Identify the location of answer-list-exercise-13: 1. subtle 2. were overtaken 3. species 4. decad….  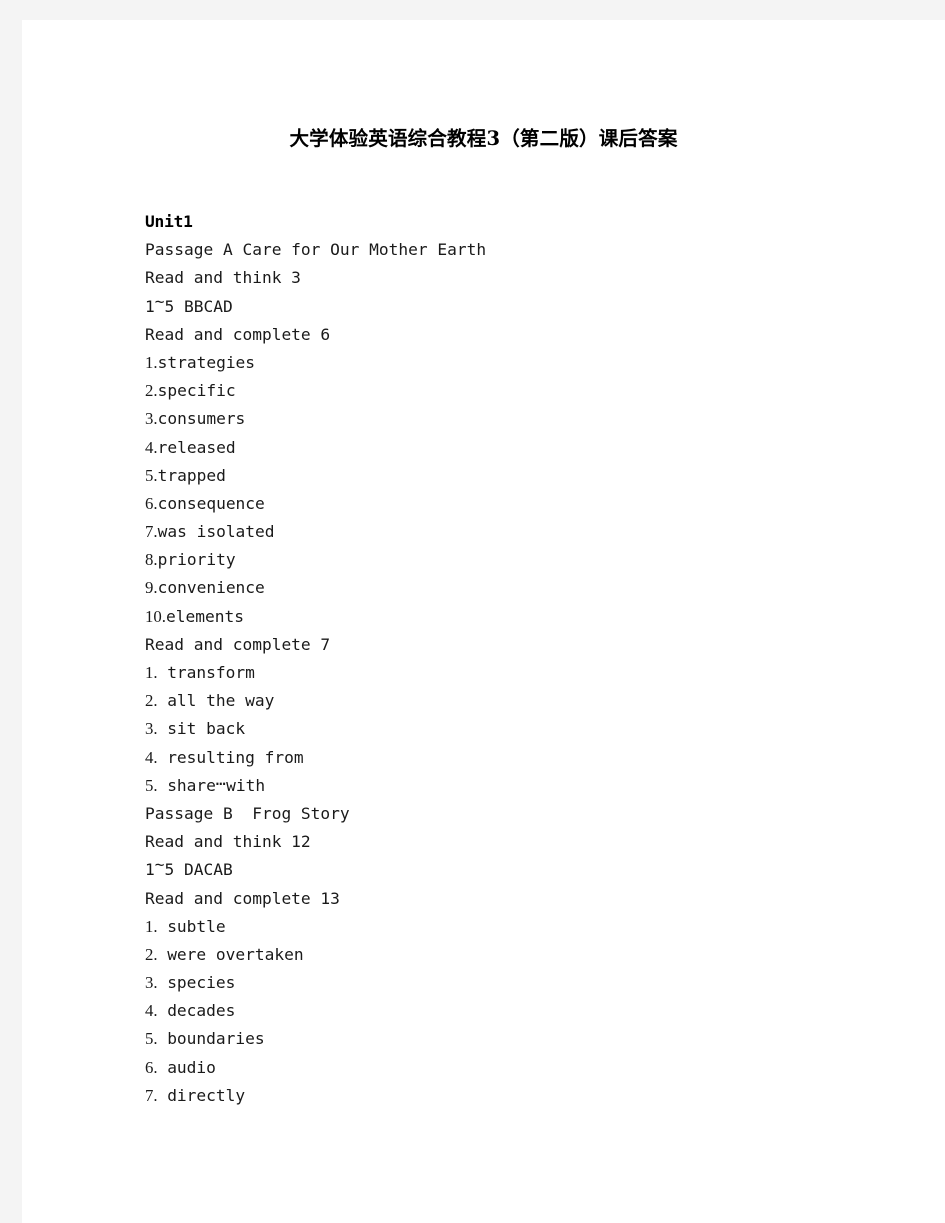
(525, 1011).